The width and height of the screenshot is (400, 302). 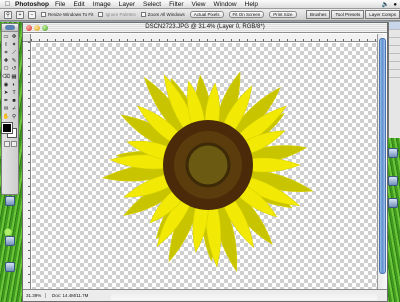 I want to click on notes-icon: ✉, so click(x=6, y=109).